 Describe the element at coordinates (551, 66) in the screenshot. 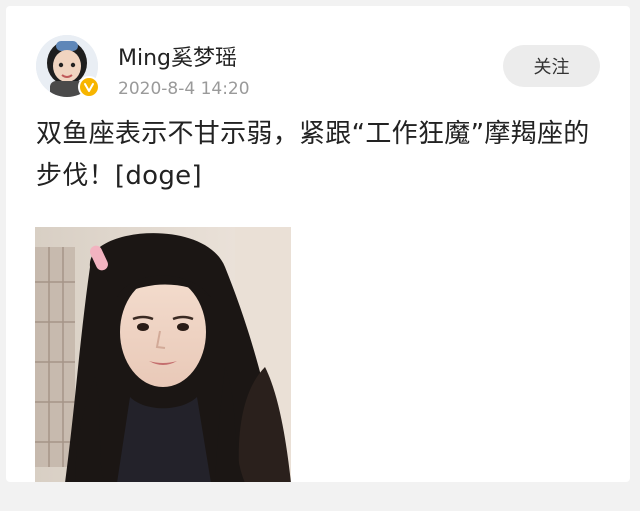

I see `follow-button: 关注` at that location.